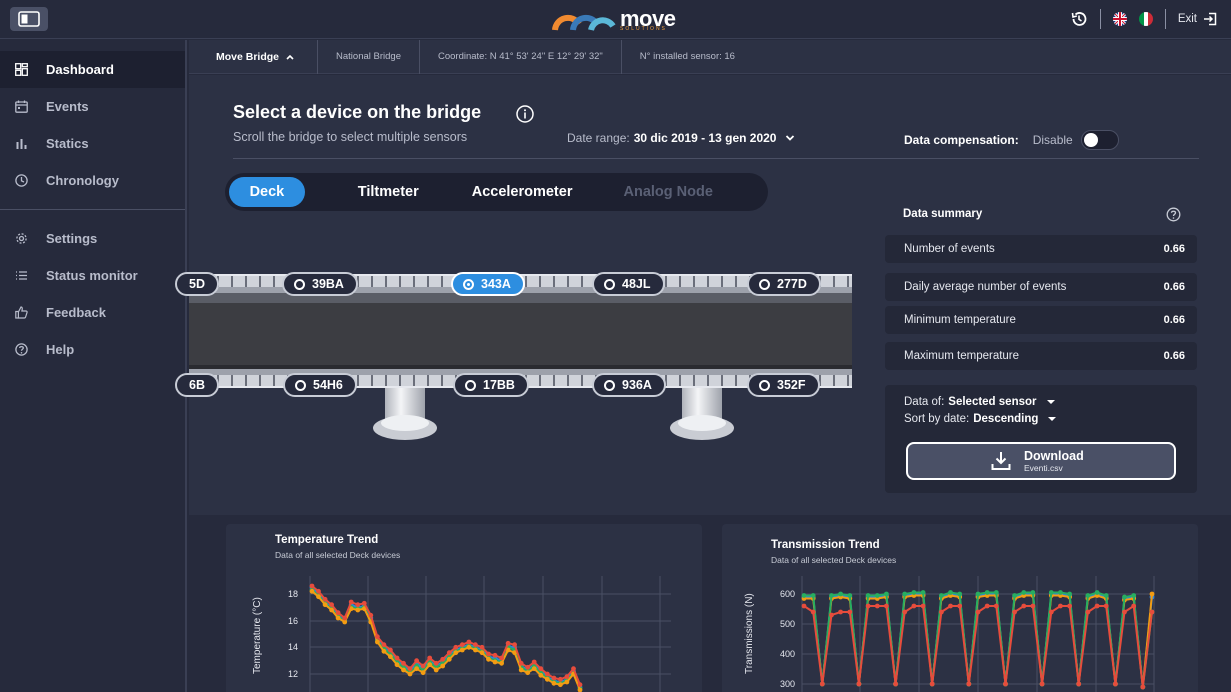  I want to click on transmission-chart: 600 500 400 300 Transmissions (N), so click(949, 634).